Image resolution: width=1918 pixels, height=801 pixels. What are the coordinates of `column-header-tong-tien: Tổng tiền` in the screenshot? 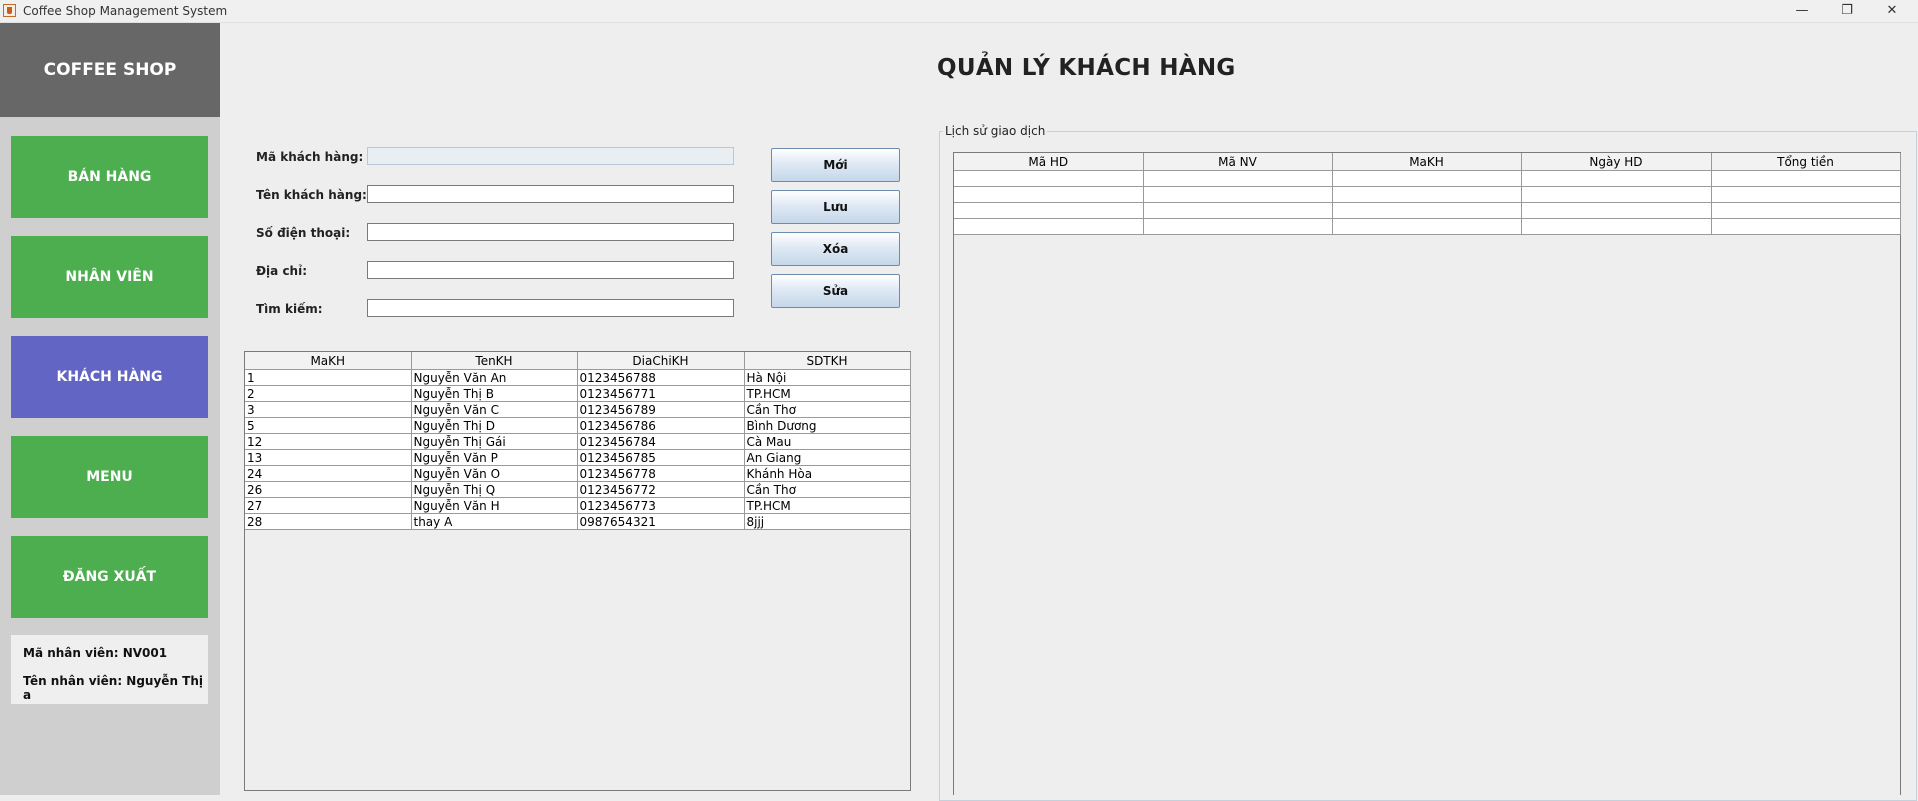 It's located at (1806, 162).